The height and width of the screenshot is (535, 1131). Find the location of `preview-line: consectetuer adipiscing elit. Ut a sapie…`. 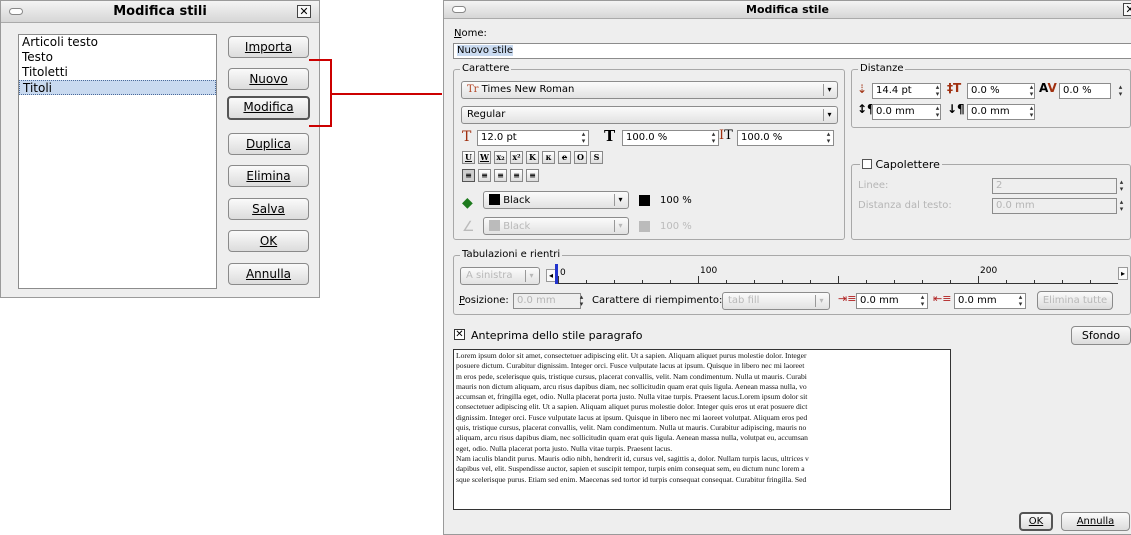

preview-line: consectetuer adipiscing elit. Ut a sapie… is located at coordinates (632, 407).